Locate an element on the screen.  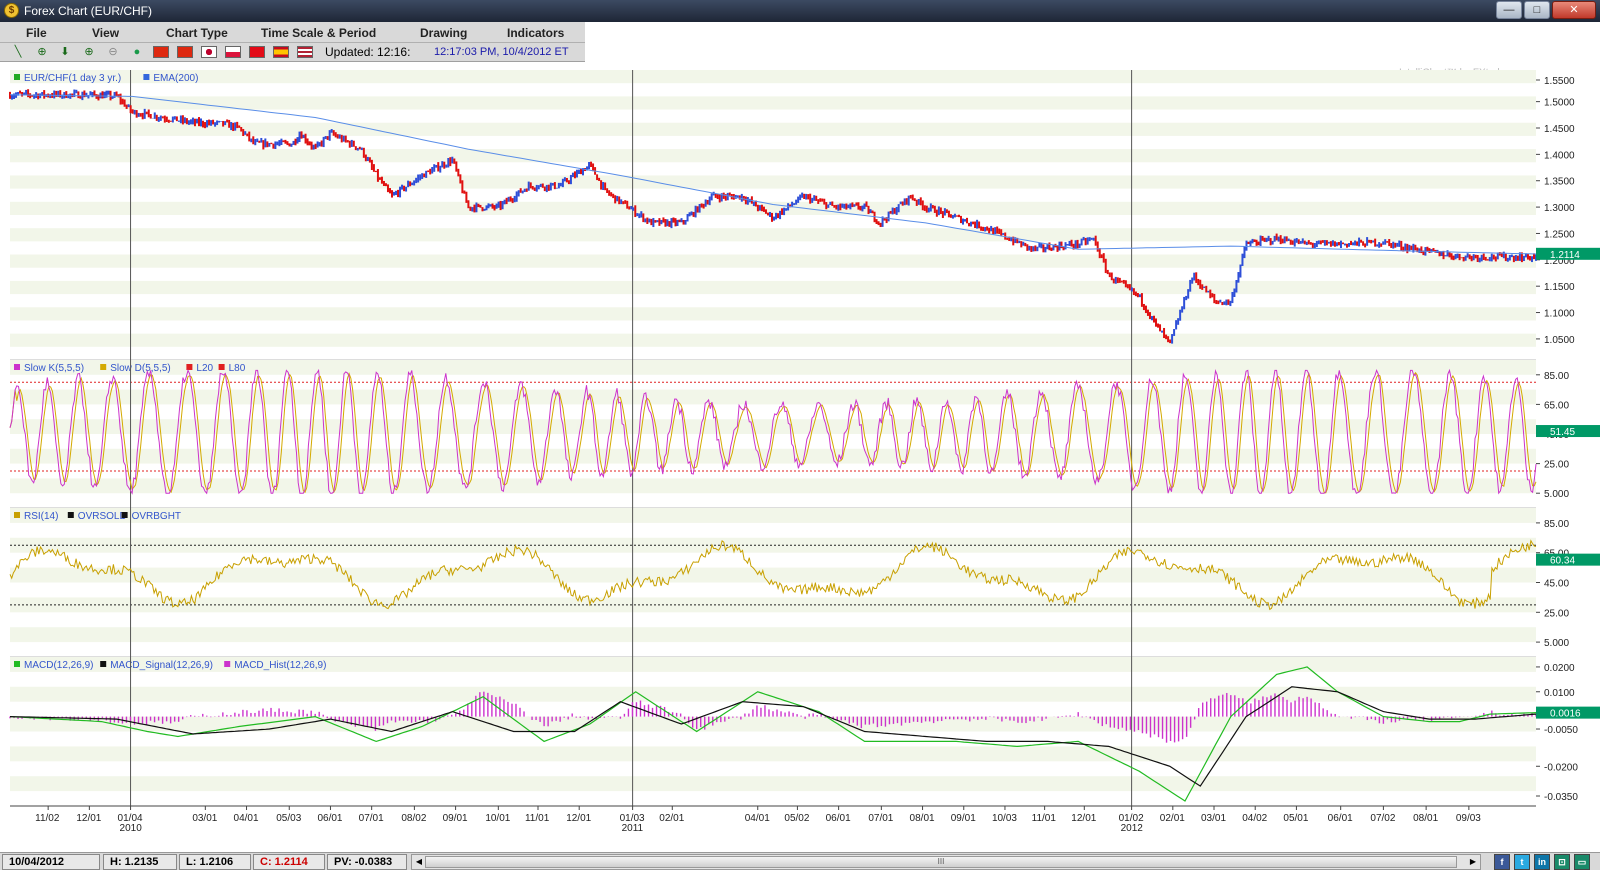
x-tick-label: 02/01 is located at coordinates (1172, 818).